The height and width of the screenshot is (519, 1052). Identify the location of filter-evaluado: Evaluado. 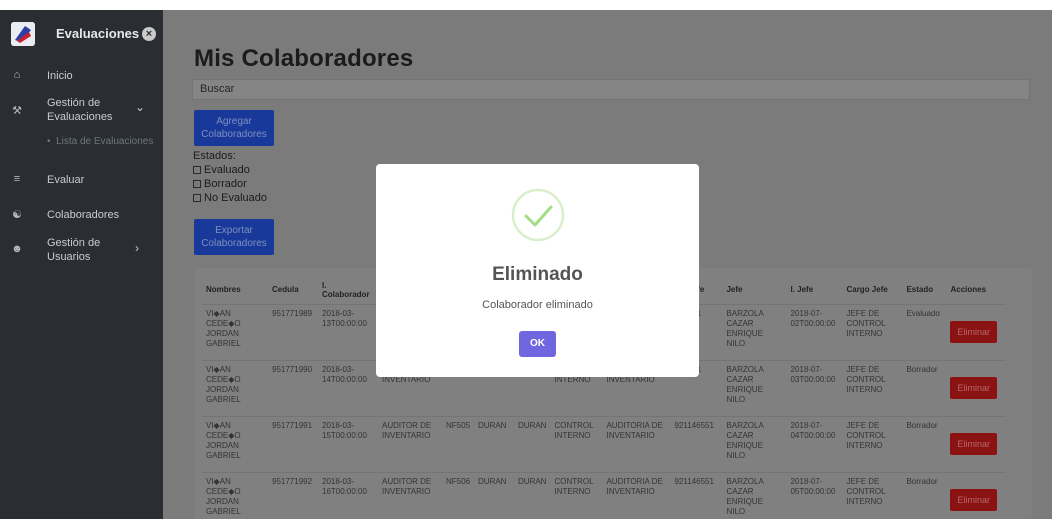
(230, 170).